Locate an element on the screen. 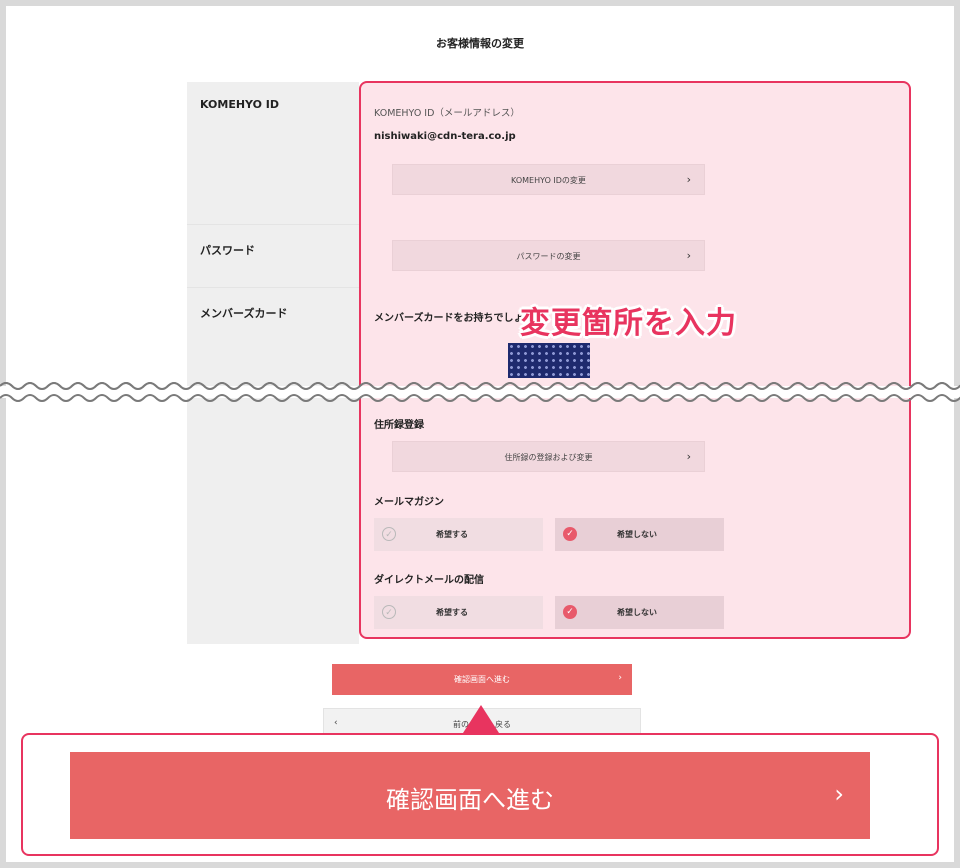 The image size is (960, 868). page-title: お客様情報の変更 is located at coordinates (480, 43).